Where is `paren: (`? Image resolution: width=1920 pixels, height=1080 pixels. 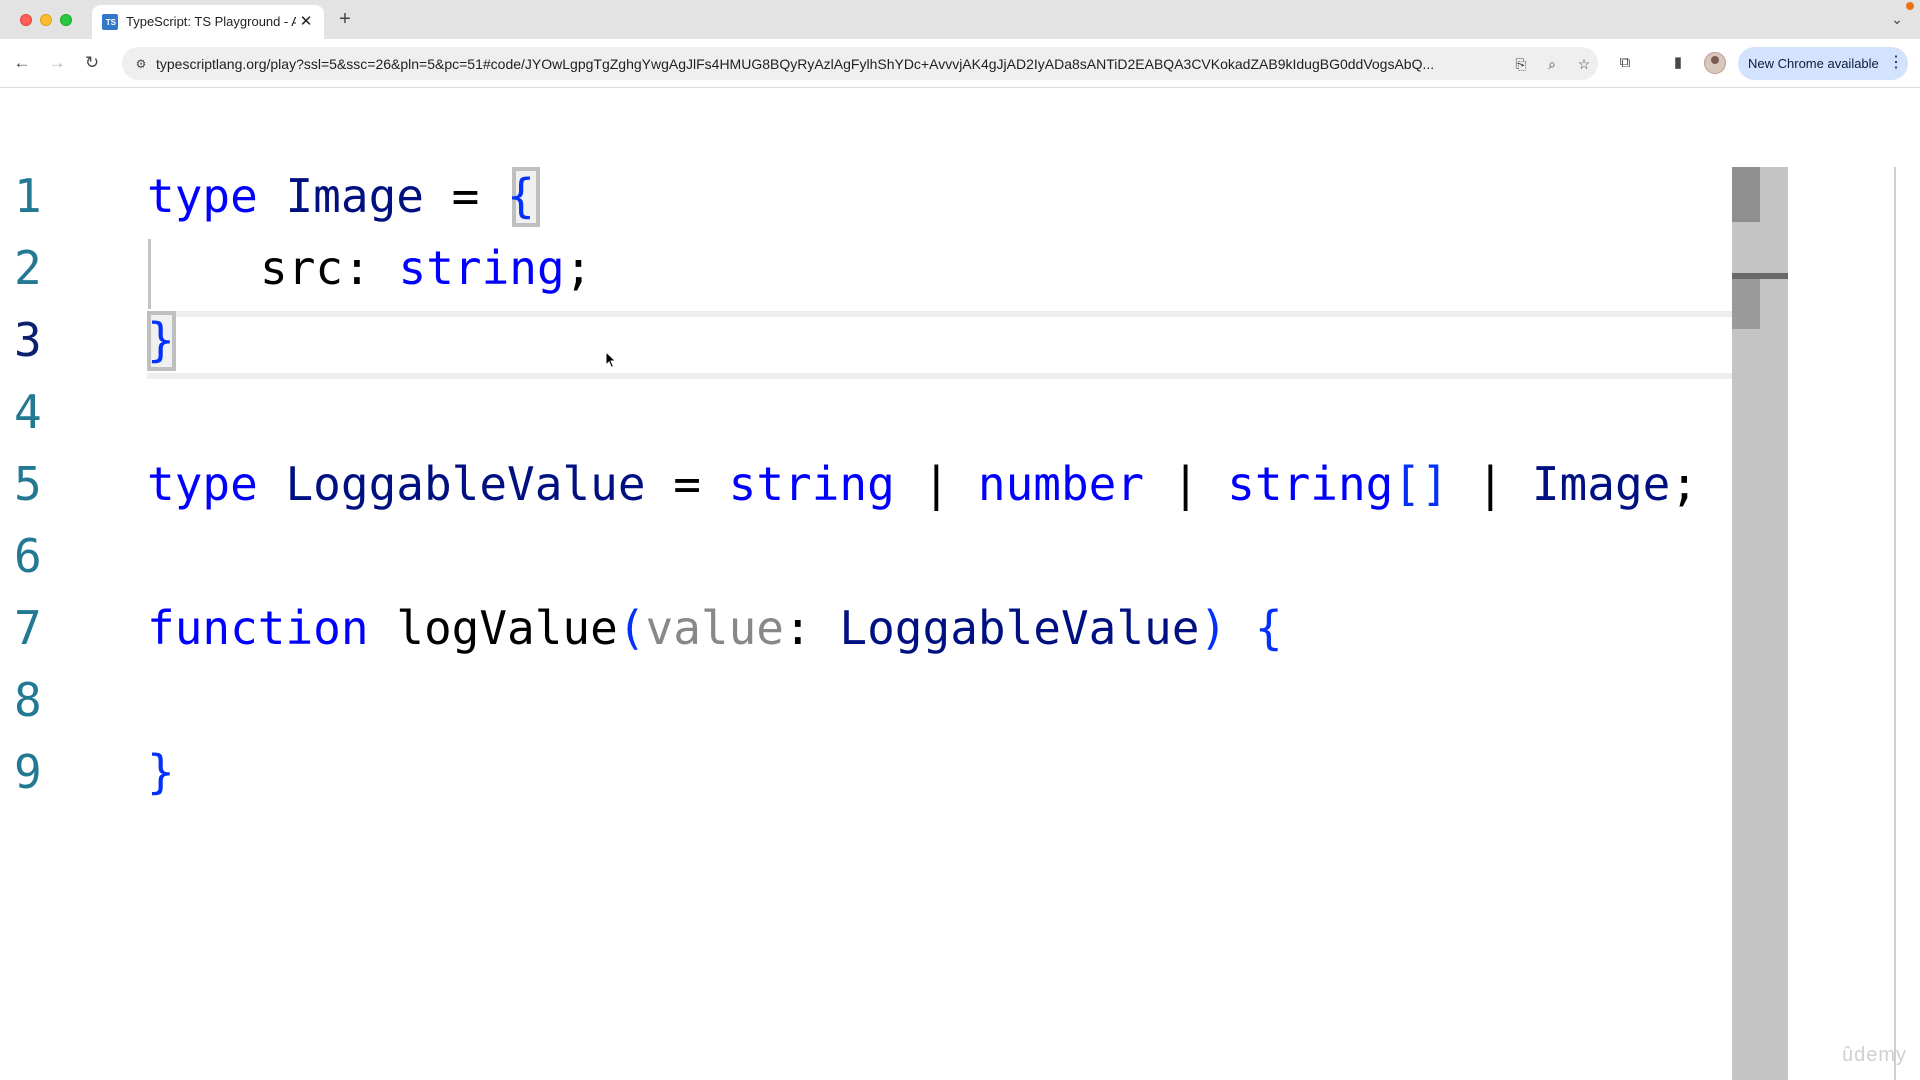 paren: ( is located at coordinates (631, 628).